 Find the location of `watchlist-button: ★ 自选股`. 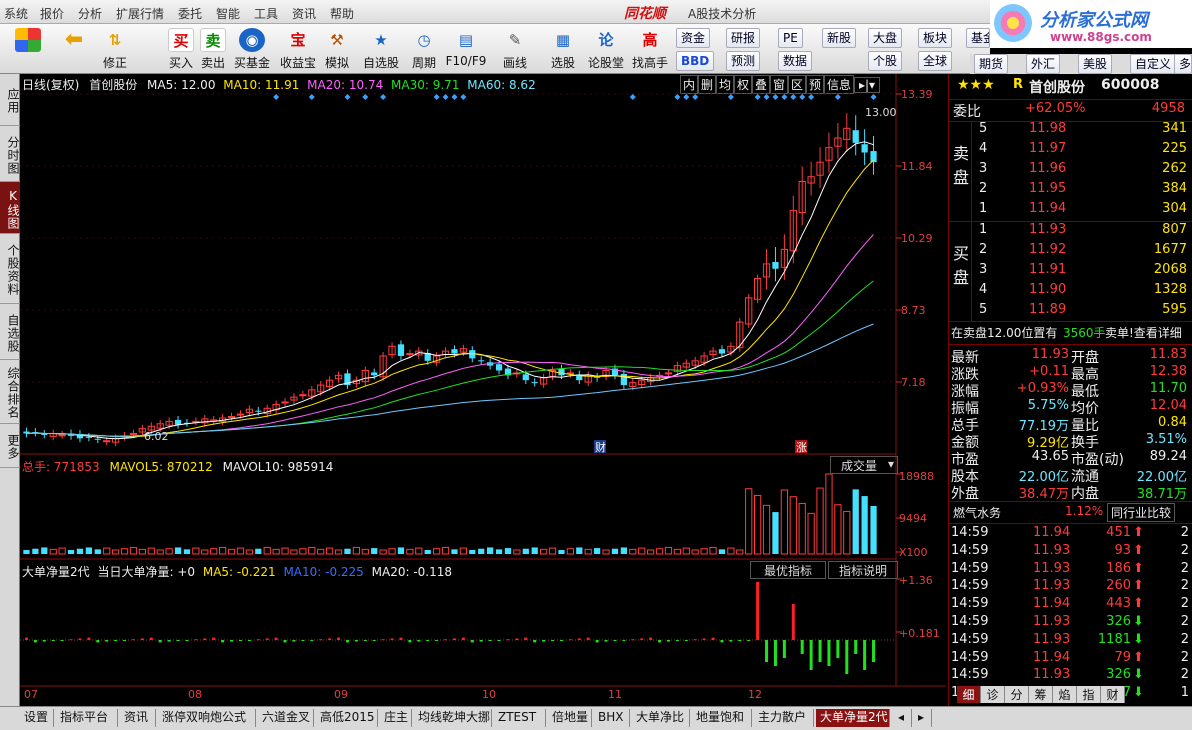

watchlist-button: ★ 自选股 is located at coordinates (381, 49).